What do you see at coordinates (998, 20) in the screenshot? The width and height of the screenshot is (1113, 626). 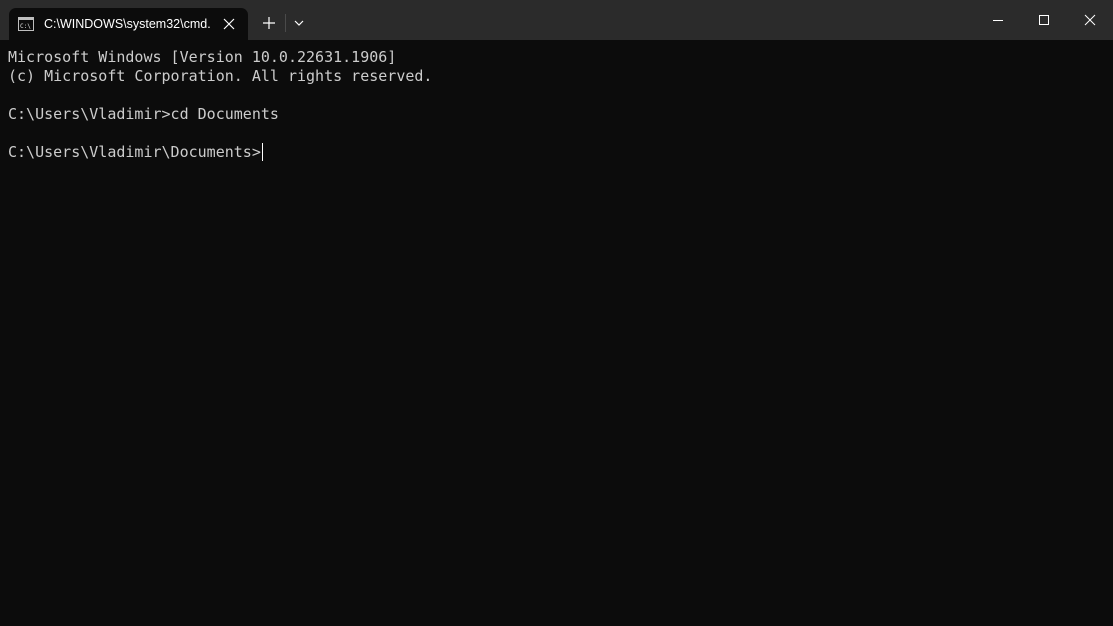 I see `minimize-button` at bounding box center [998, 20].